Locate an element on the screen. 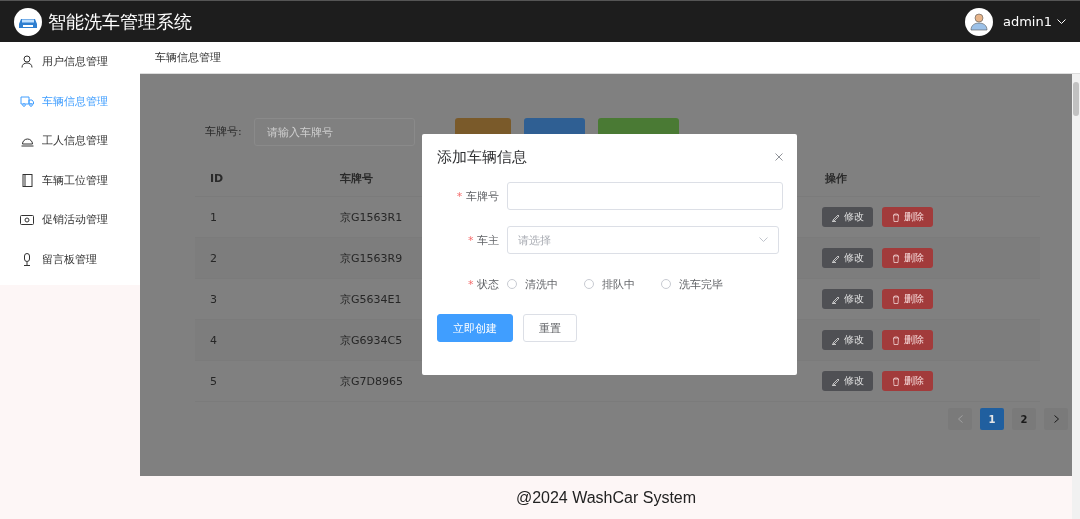  add-button is located at coordinates (638, 126).